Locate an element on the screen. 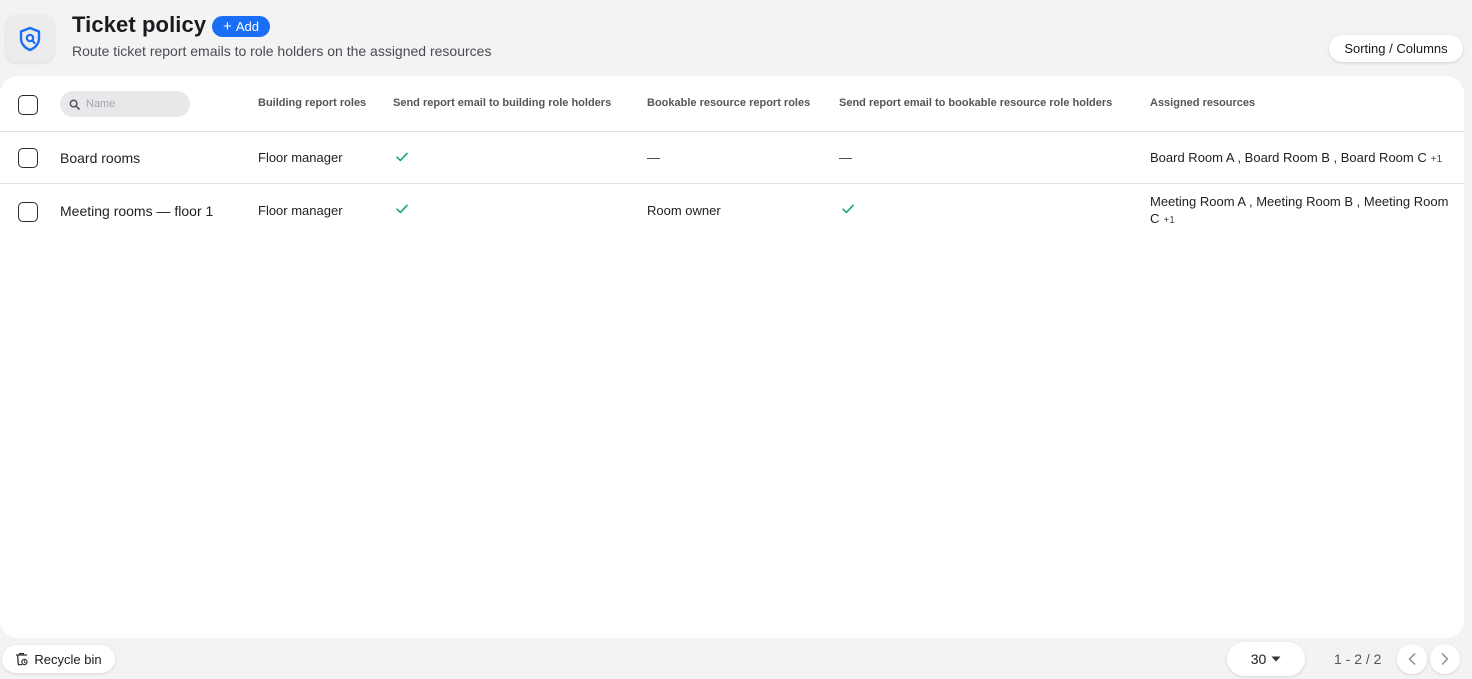 The height and width of the screenshot is (679, 1472). search-input is located at coordinates (134, 104).